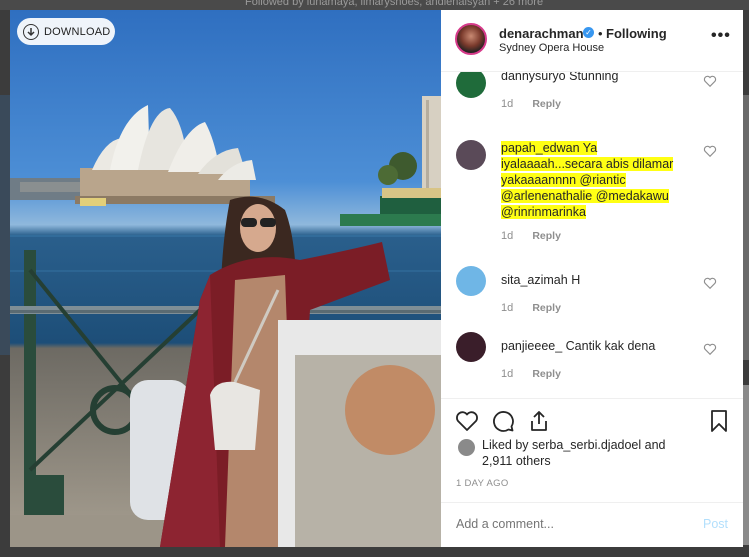 The image size is (749, 557). I want to click on comment-body: H, so click(576, 280).